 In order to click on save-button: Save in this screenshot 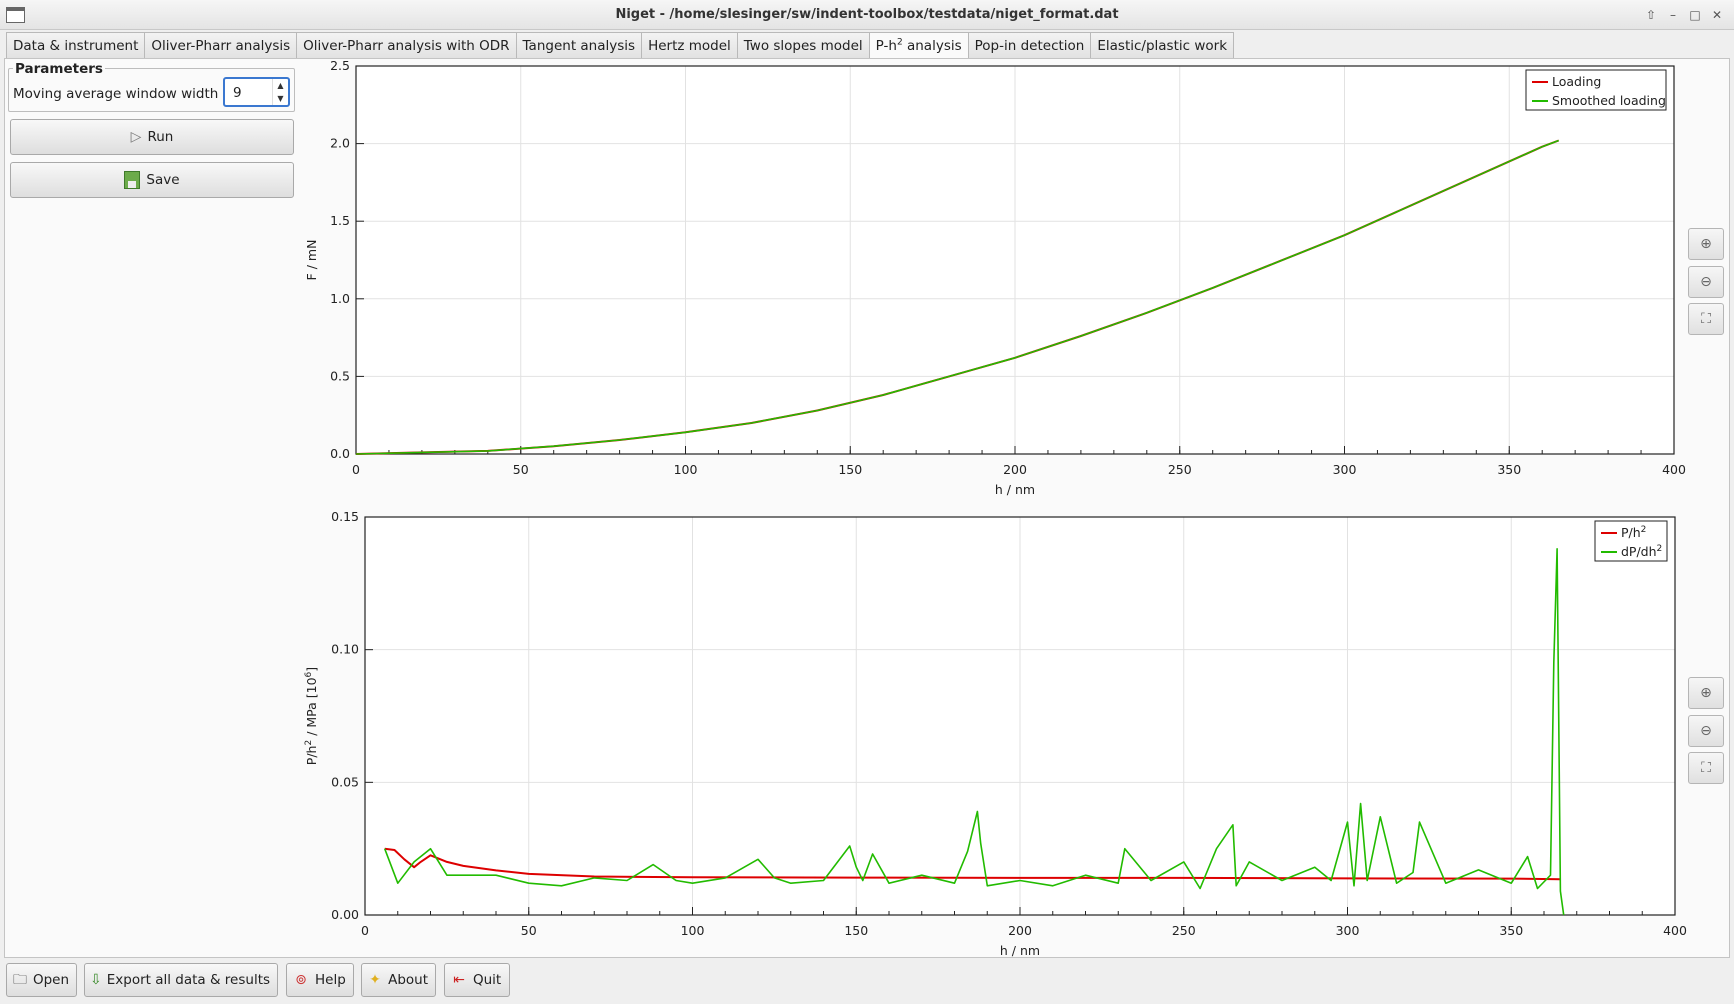, I will do `click(152, 180)`.